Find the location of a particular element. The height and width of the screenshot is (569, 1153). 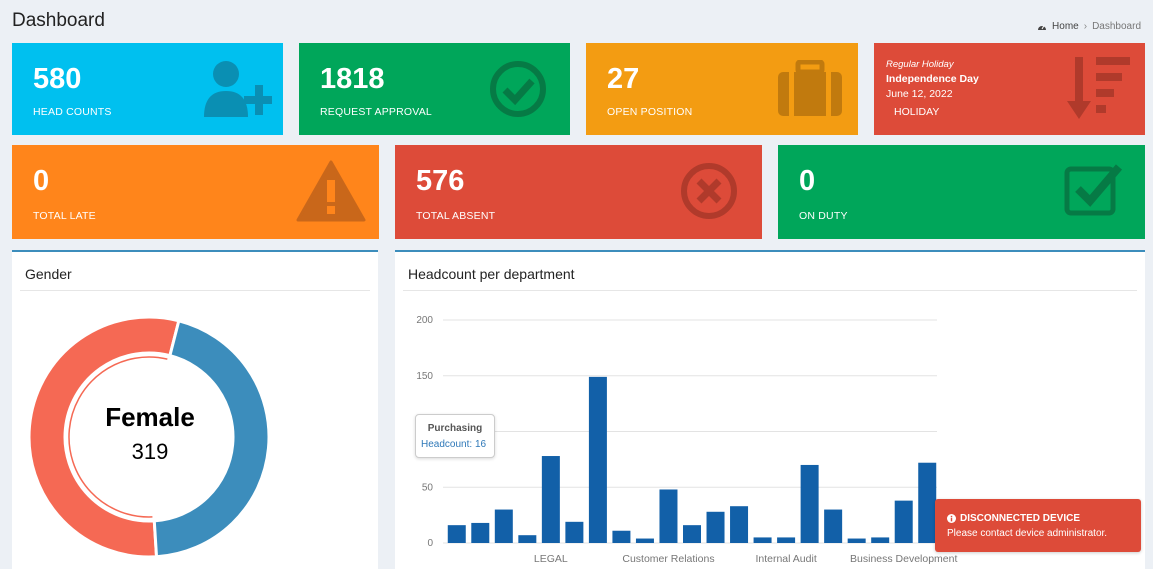

stat-label: HEAD COUNTS is located at coordinates (72, 112).